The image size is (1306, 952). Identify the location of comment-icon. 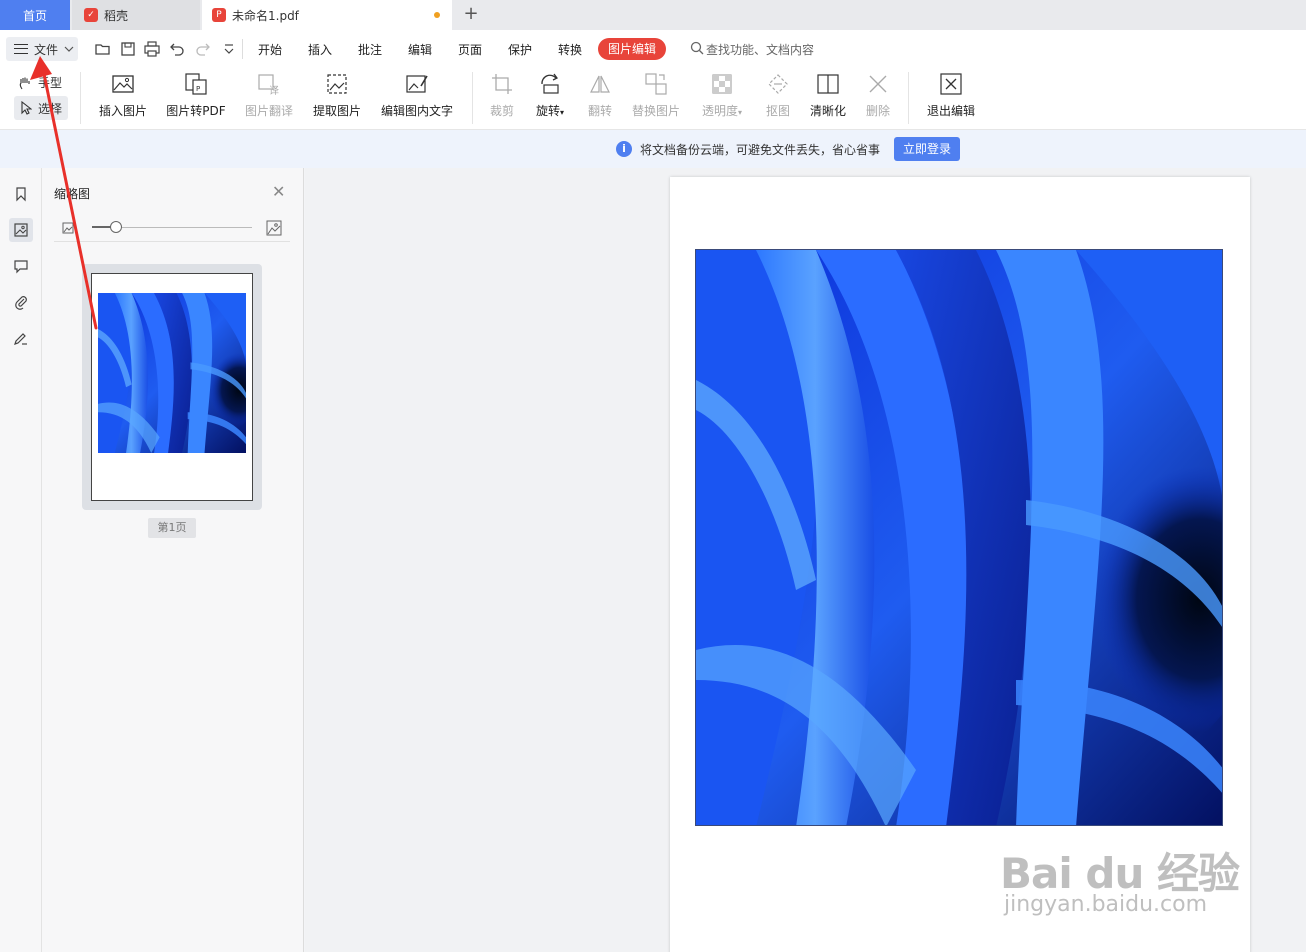
(21, 267).